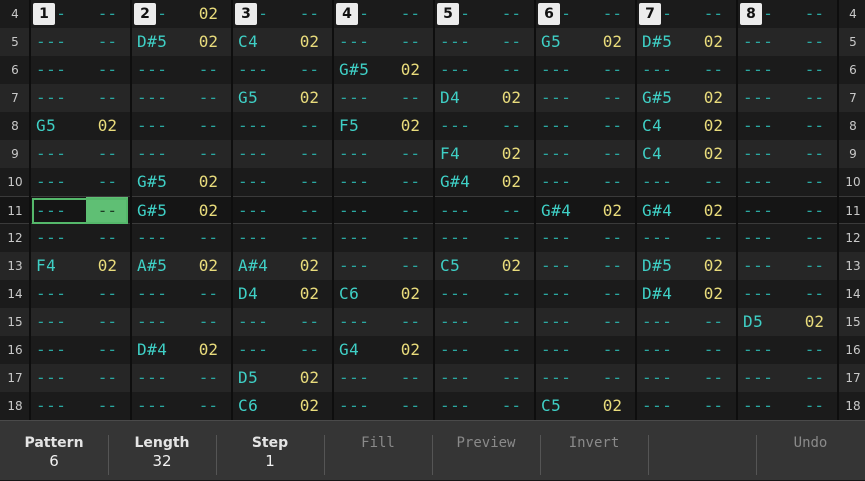 The image size is (865, 481). Describe the element at coordinates (383, 126) in the screenshot. I see `pattern-cell: F5 02` at that location.